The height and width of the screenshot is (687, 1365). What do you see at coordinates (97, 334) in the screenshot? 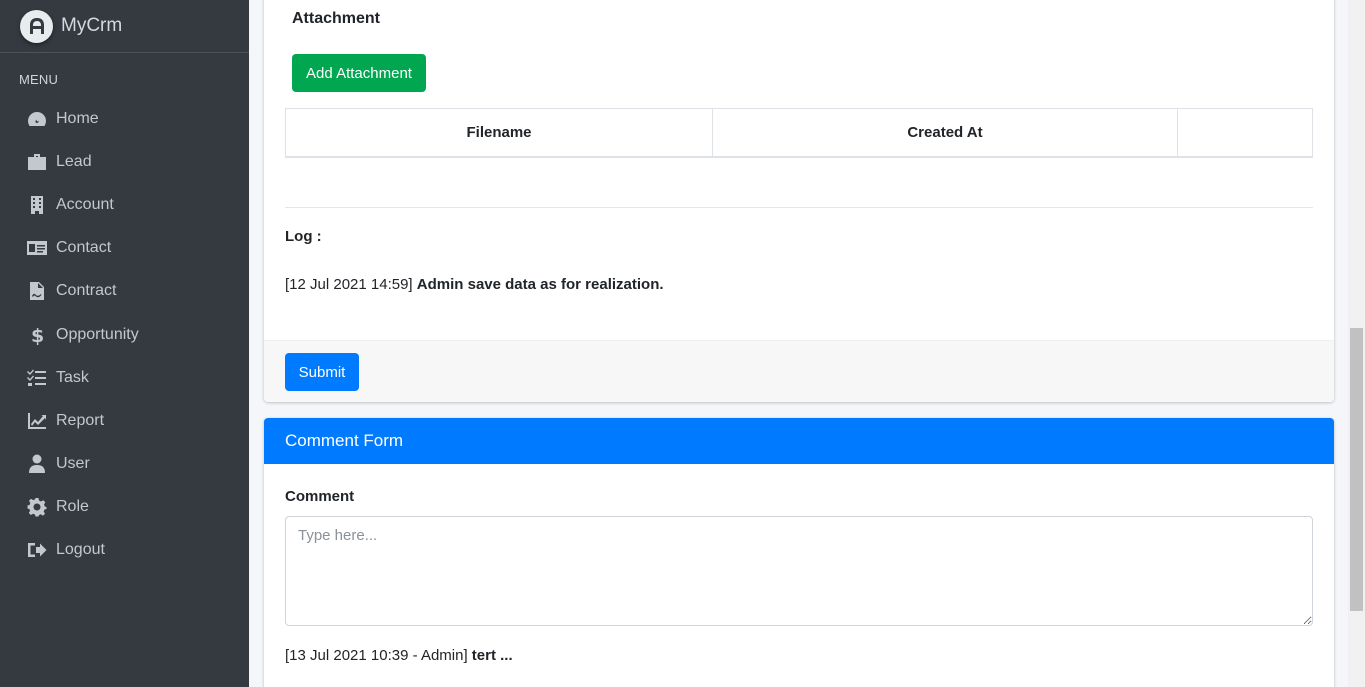
I see `sidebar-item-label: Opportunity` at bounding box center [97, 334].